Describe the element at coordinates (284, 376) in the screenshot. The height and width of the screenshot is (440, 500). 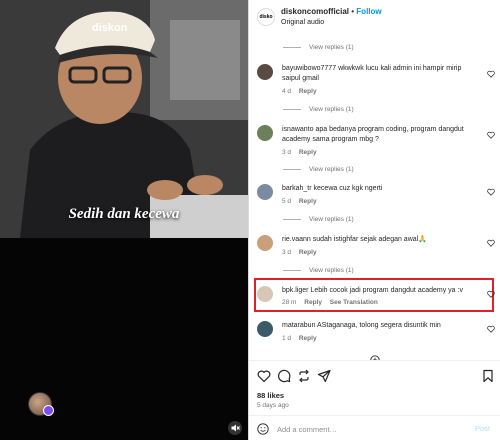
I see `comment-icon` at that location.